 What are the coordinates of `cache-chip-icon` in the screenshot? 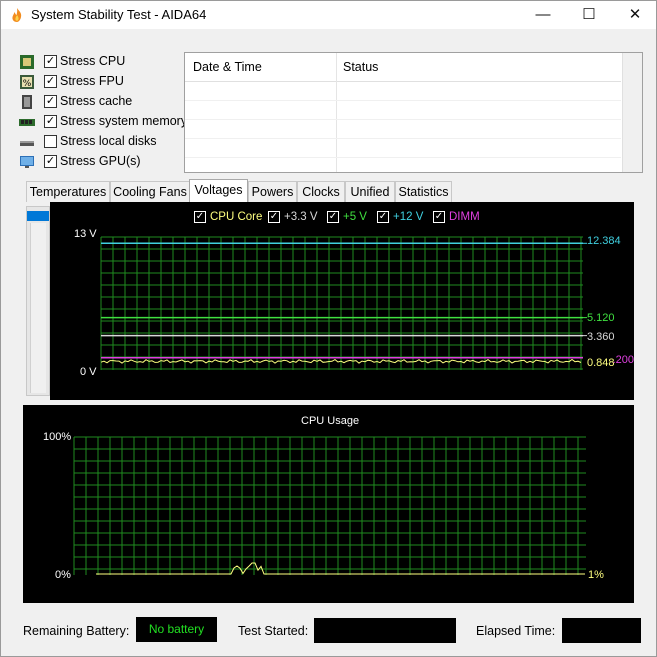 It's located at (27, 102).